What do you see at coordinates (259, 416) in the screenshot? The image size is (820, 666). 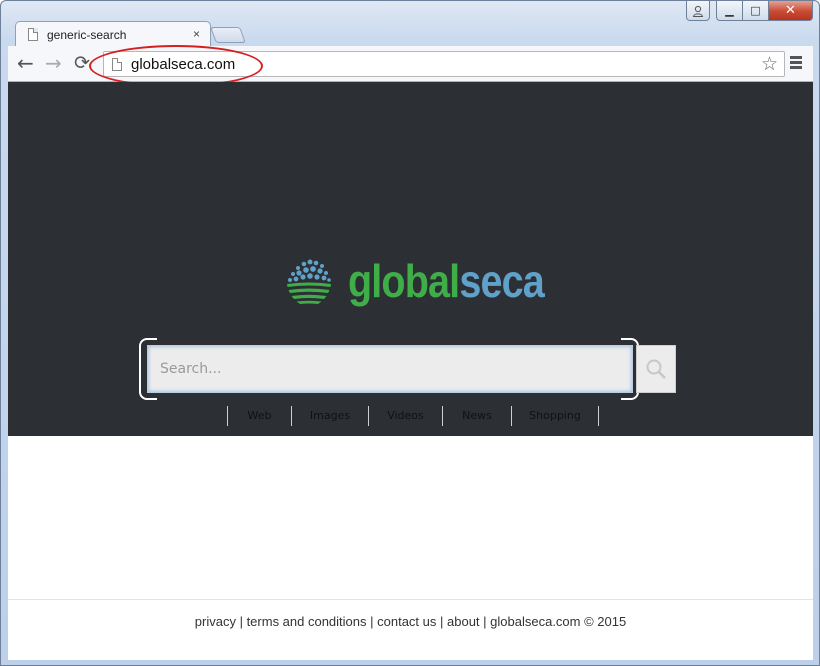 I see `search-tab-web: Web` at bounding box center [259, 416].